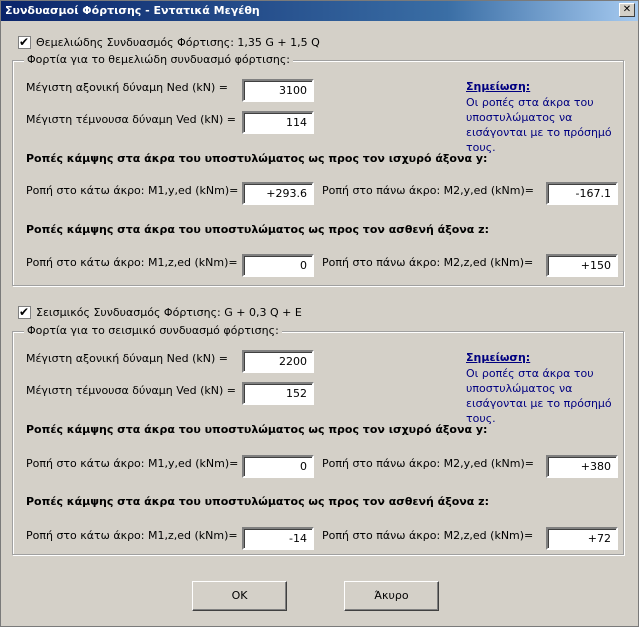 The image size is (639, 627). I want to click on seismic-m1z-label: Ροπή στο κάτω άκρο: M1,z,ed (kNm)=, so click(132, 535).